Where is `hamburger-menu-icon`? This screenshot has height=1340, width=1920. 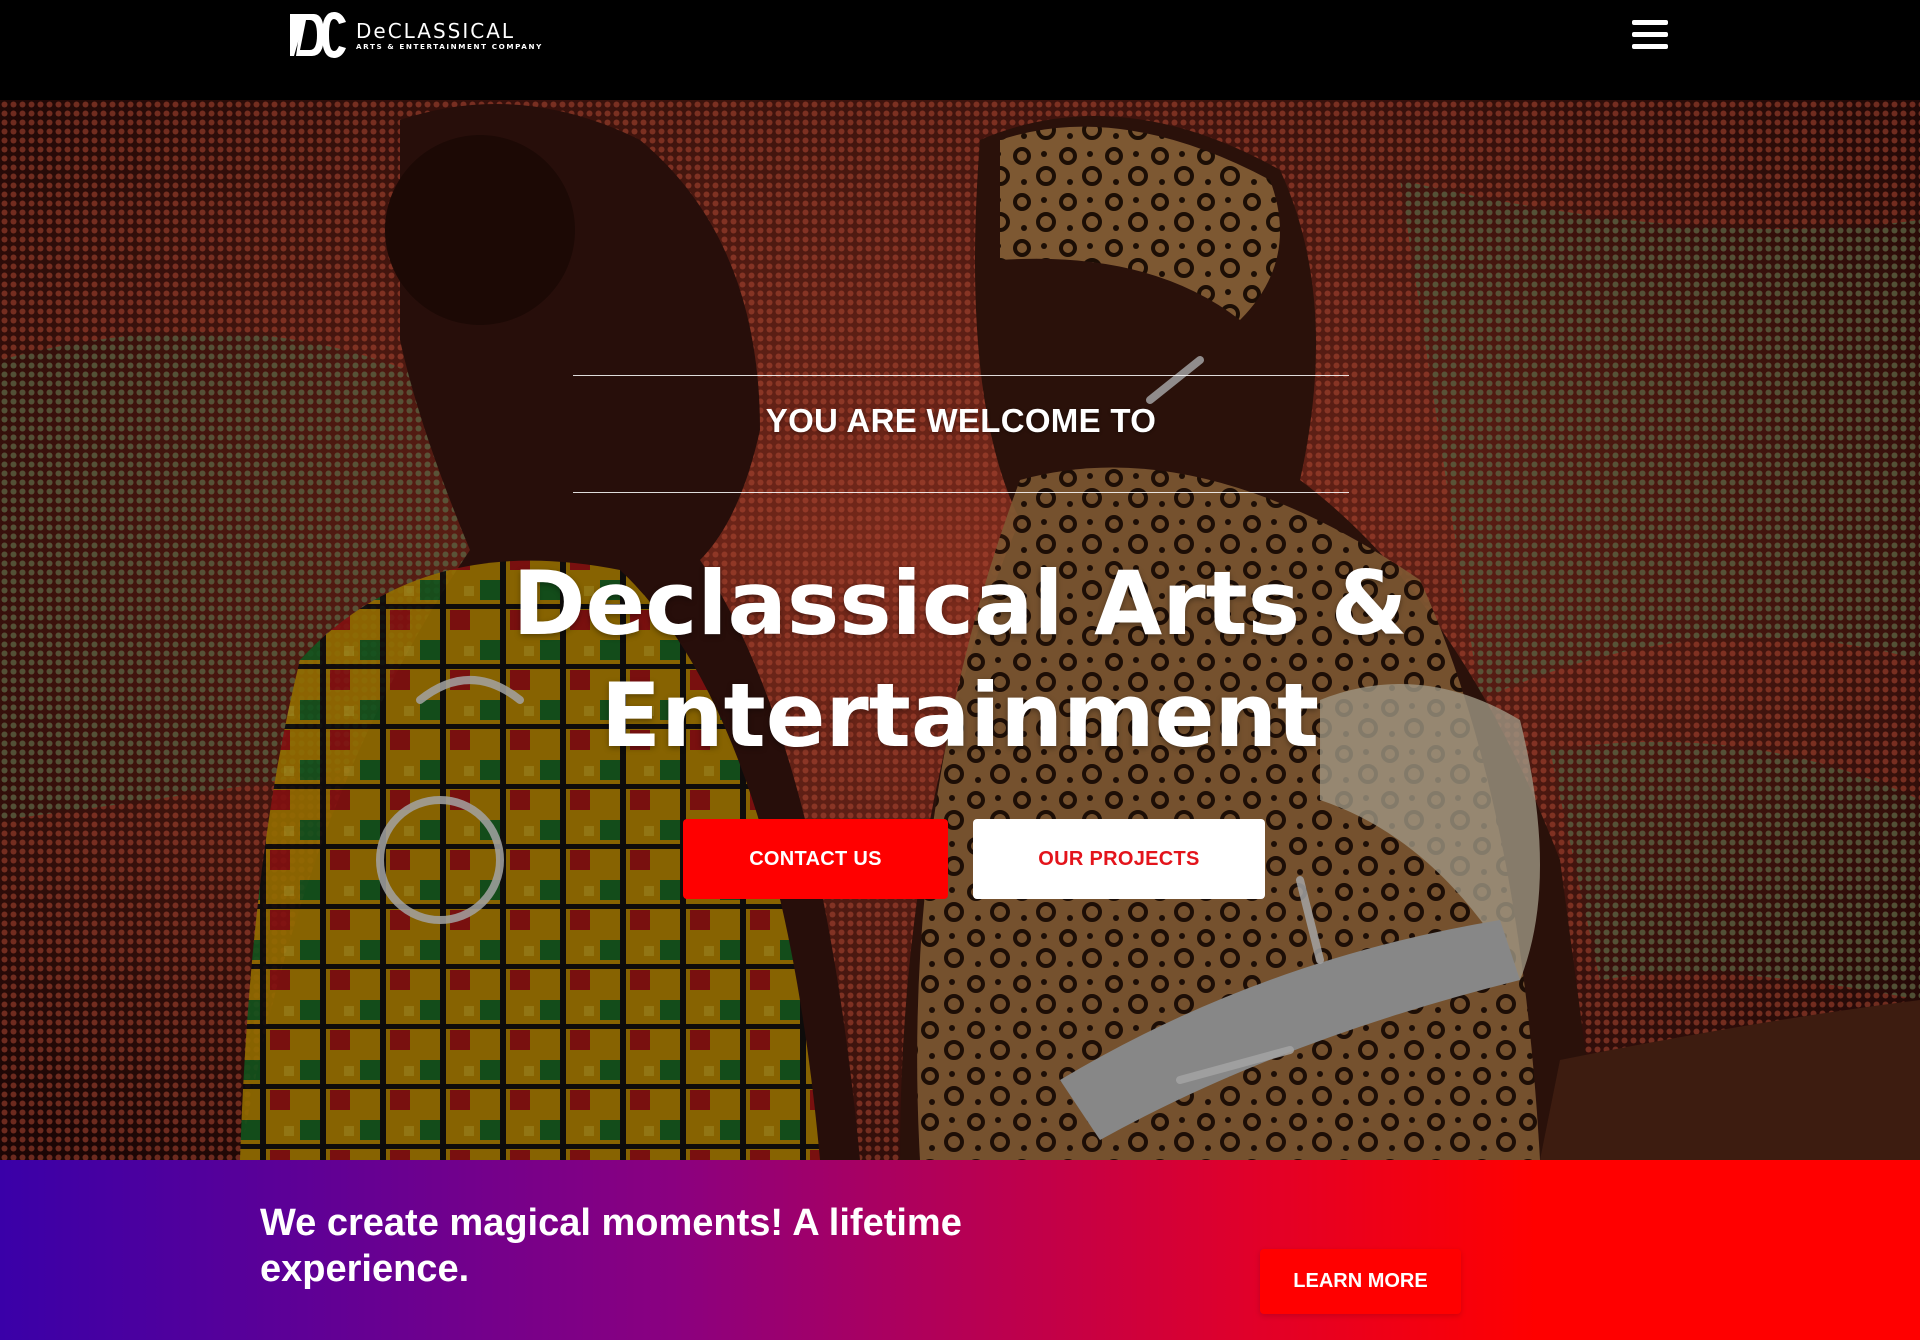 hamburger-menu-icon is located at coordinates (1650, 35).